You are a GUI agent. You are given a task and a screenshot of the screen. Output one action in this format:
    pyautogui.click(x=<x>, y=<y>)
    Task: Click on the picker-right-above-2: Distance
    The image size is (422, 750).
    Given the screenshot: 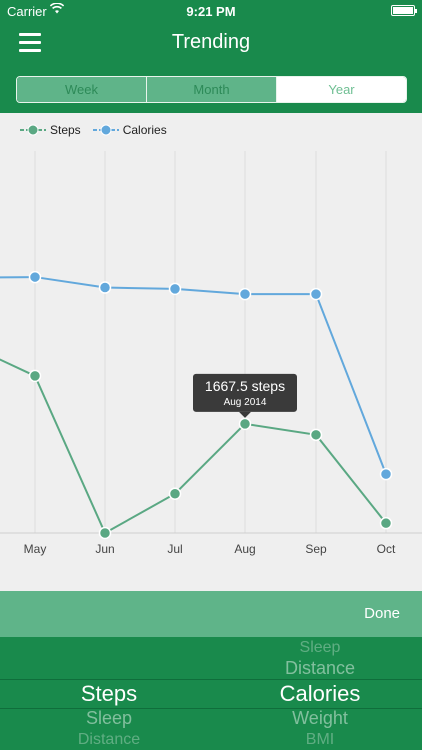 What is the action you would take?
    pyautogui.click(x=320, y=668)
    